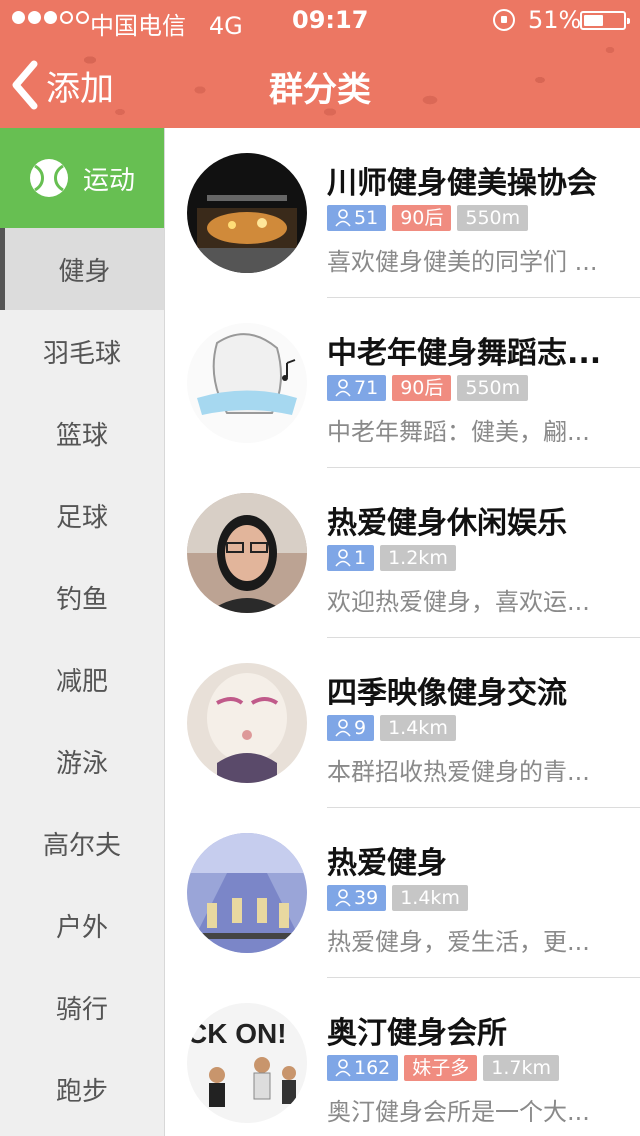  What do you see at coordinates (447, 523) in the screenshot?
I see `group-title: 热爱健身休闲娱乐` at bounding box center [447, 523].